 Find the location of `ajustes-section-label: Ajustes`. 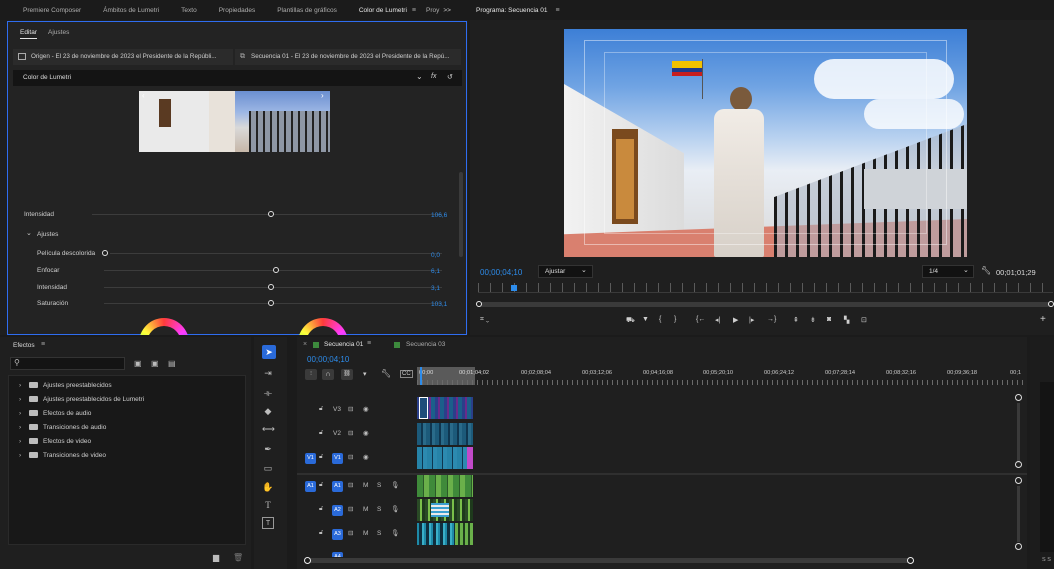

ajustes-section-label: Ajustes is located at coordinates (47, 234).